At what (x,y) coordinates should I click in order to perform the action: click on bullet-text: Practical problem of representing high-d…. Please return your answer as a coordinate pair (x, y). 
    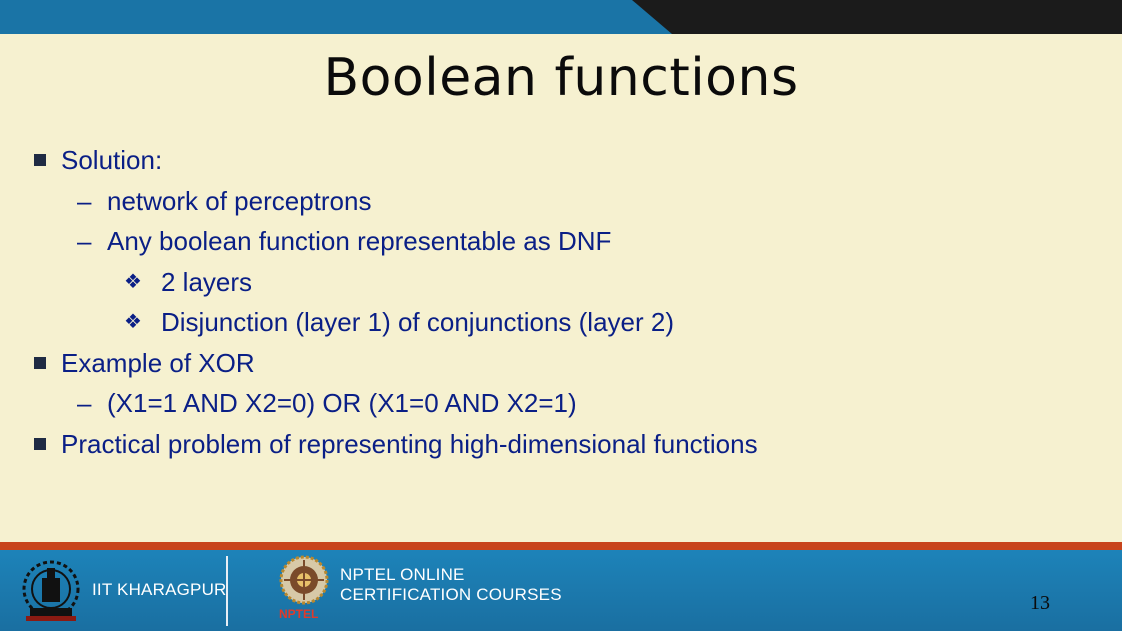
    Looking at the image, I should click on (409, 443).